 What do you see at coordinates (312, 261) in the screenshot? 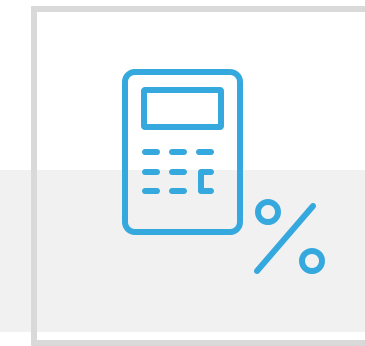
I see `percent-icon-bottom-circle` at bounding box center [312, 261].